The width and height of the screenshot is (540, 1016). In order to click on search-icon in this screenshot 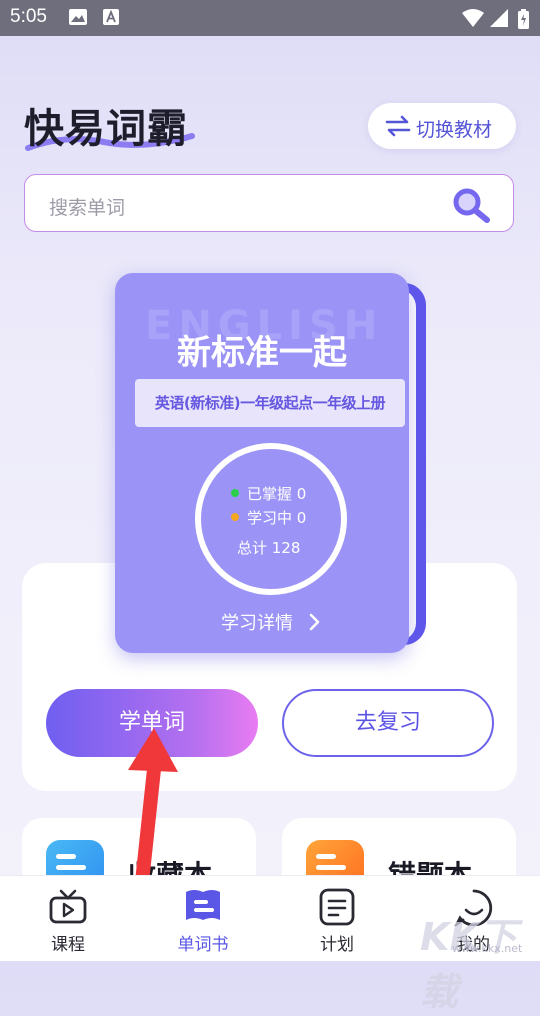, I will do `click(472, 204)`.